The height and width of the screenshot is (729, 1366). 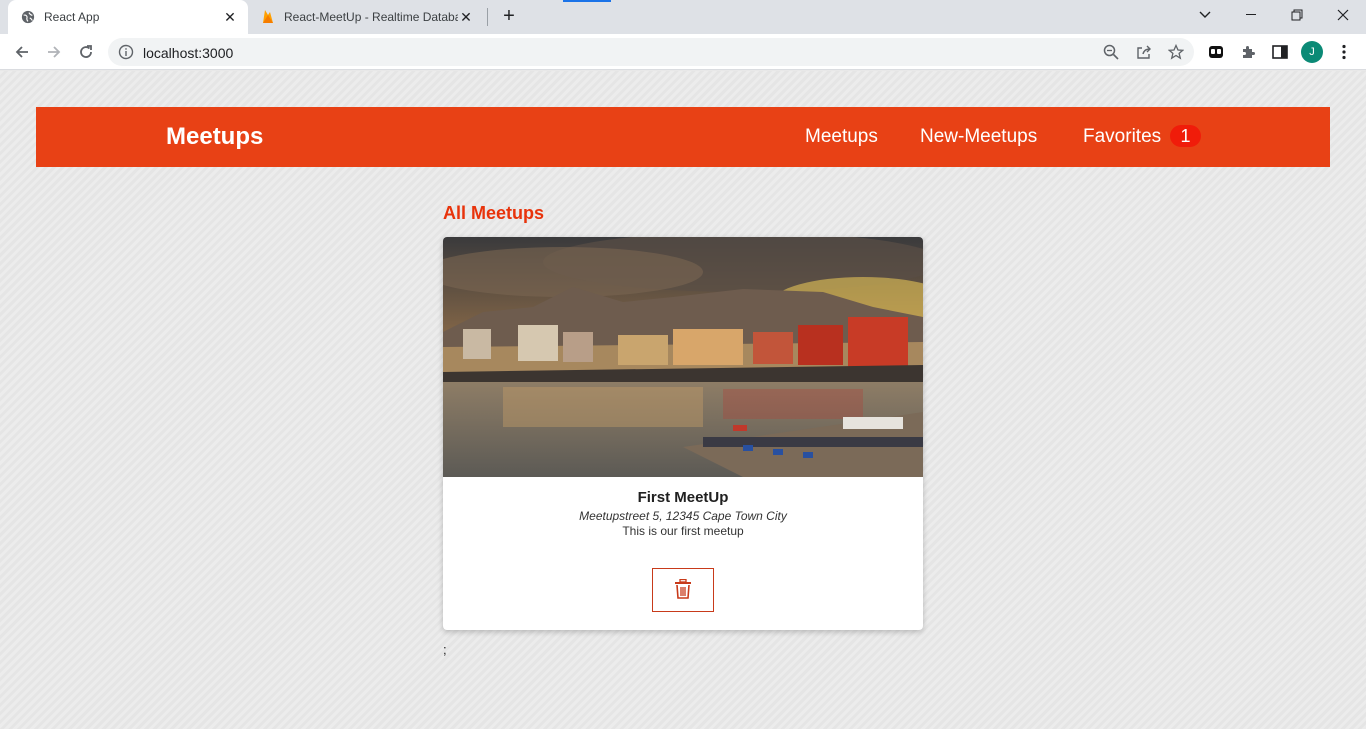 I want to click on reload-icon, so click(x=86, y=52).